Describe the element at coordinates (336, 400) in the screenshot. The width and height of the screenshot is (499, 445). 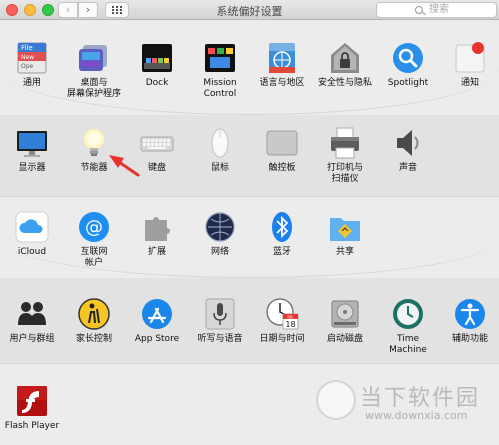
I see `watermark-logo` at that location.